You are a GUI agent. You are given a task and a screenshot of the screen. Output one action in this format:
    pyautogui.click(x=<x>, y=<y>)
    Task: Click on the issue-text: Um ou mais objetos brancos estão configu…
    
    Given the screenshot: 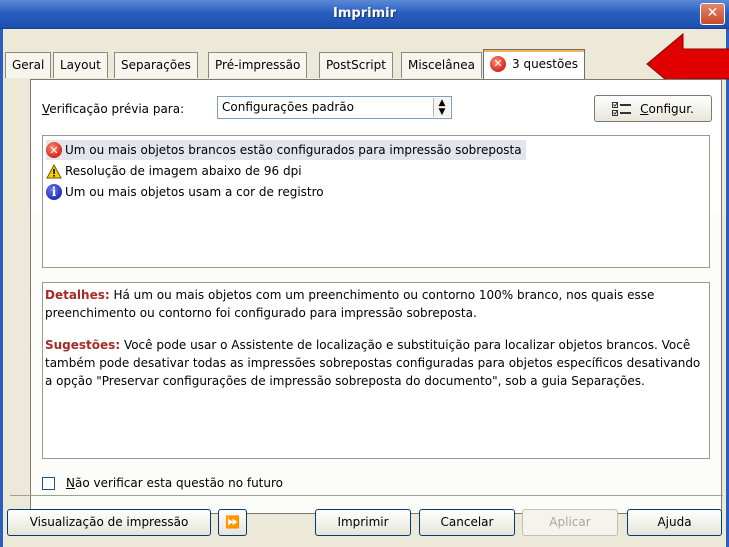 What is the action you would take?
    pyautogui.click(x=293, y=150)
    